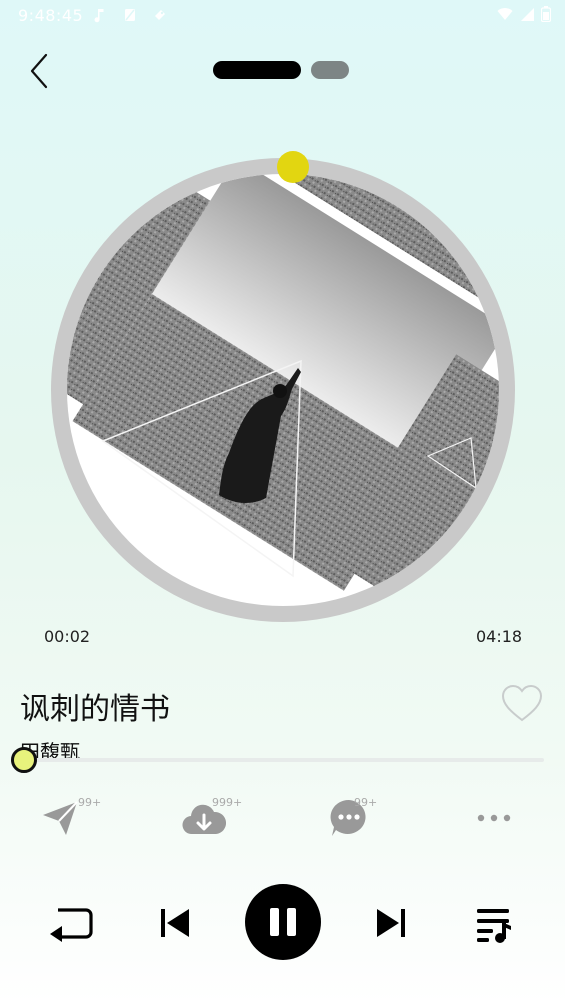 The image size is (565, 1004). I want to click on app-icon, so click(160, 15).